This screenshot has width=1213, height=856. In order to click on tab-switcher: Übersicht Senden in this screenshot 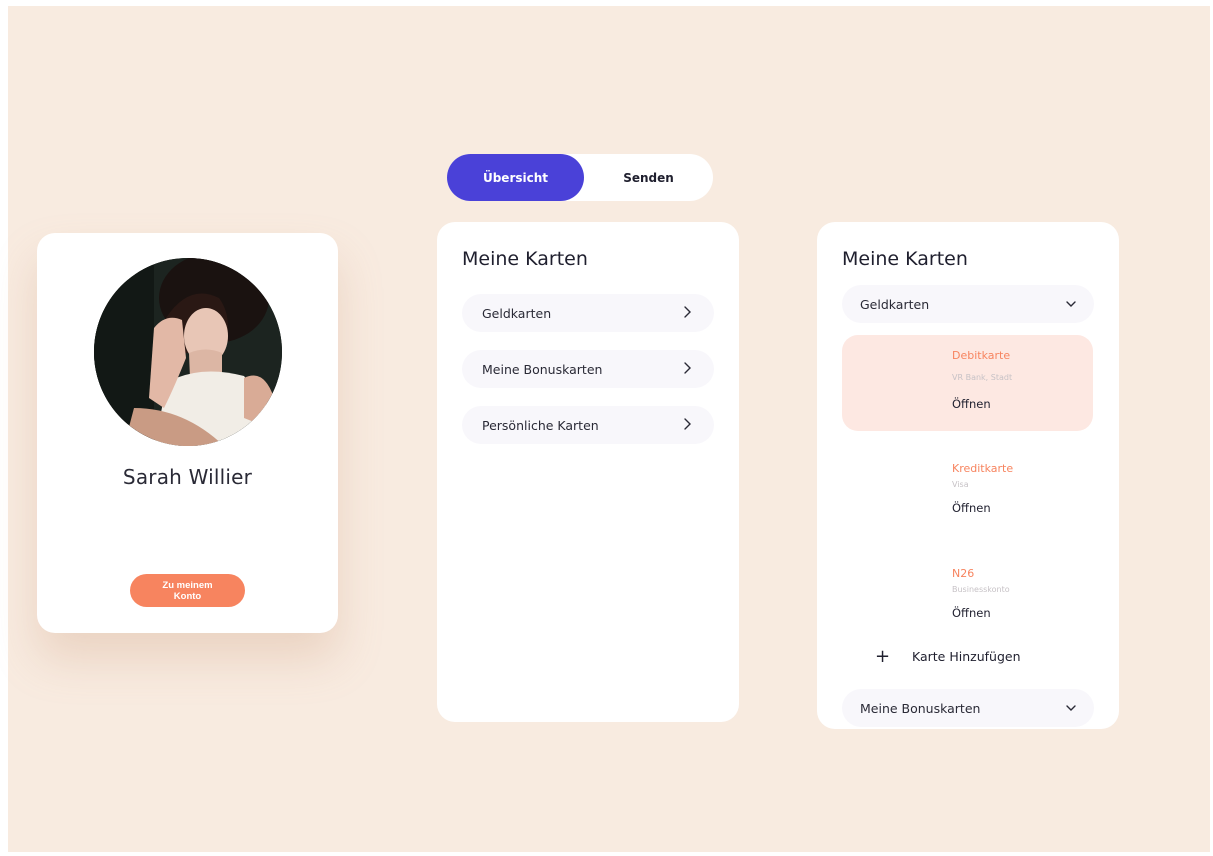, I will do `click(580, 177)`.